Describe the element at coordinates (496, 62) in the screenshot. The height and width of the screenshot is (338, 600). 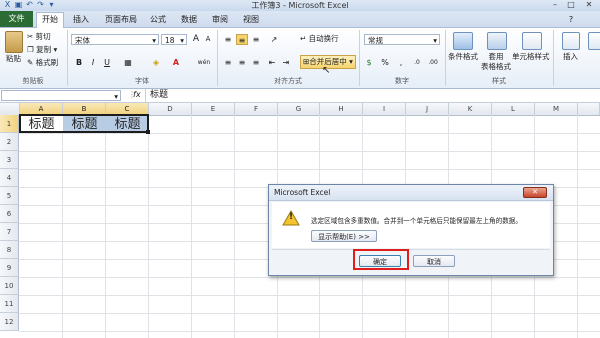
I see `format-as-table-button: 套用 表格格式` at that location.